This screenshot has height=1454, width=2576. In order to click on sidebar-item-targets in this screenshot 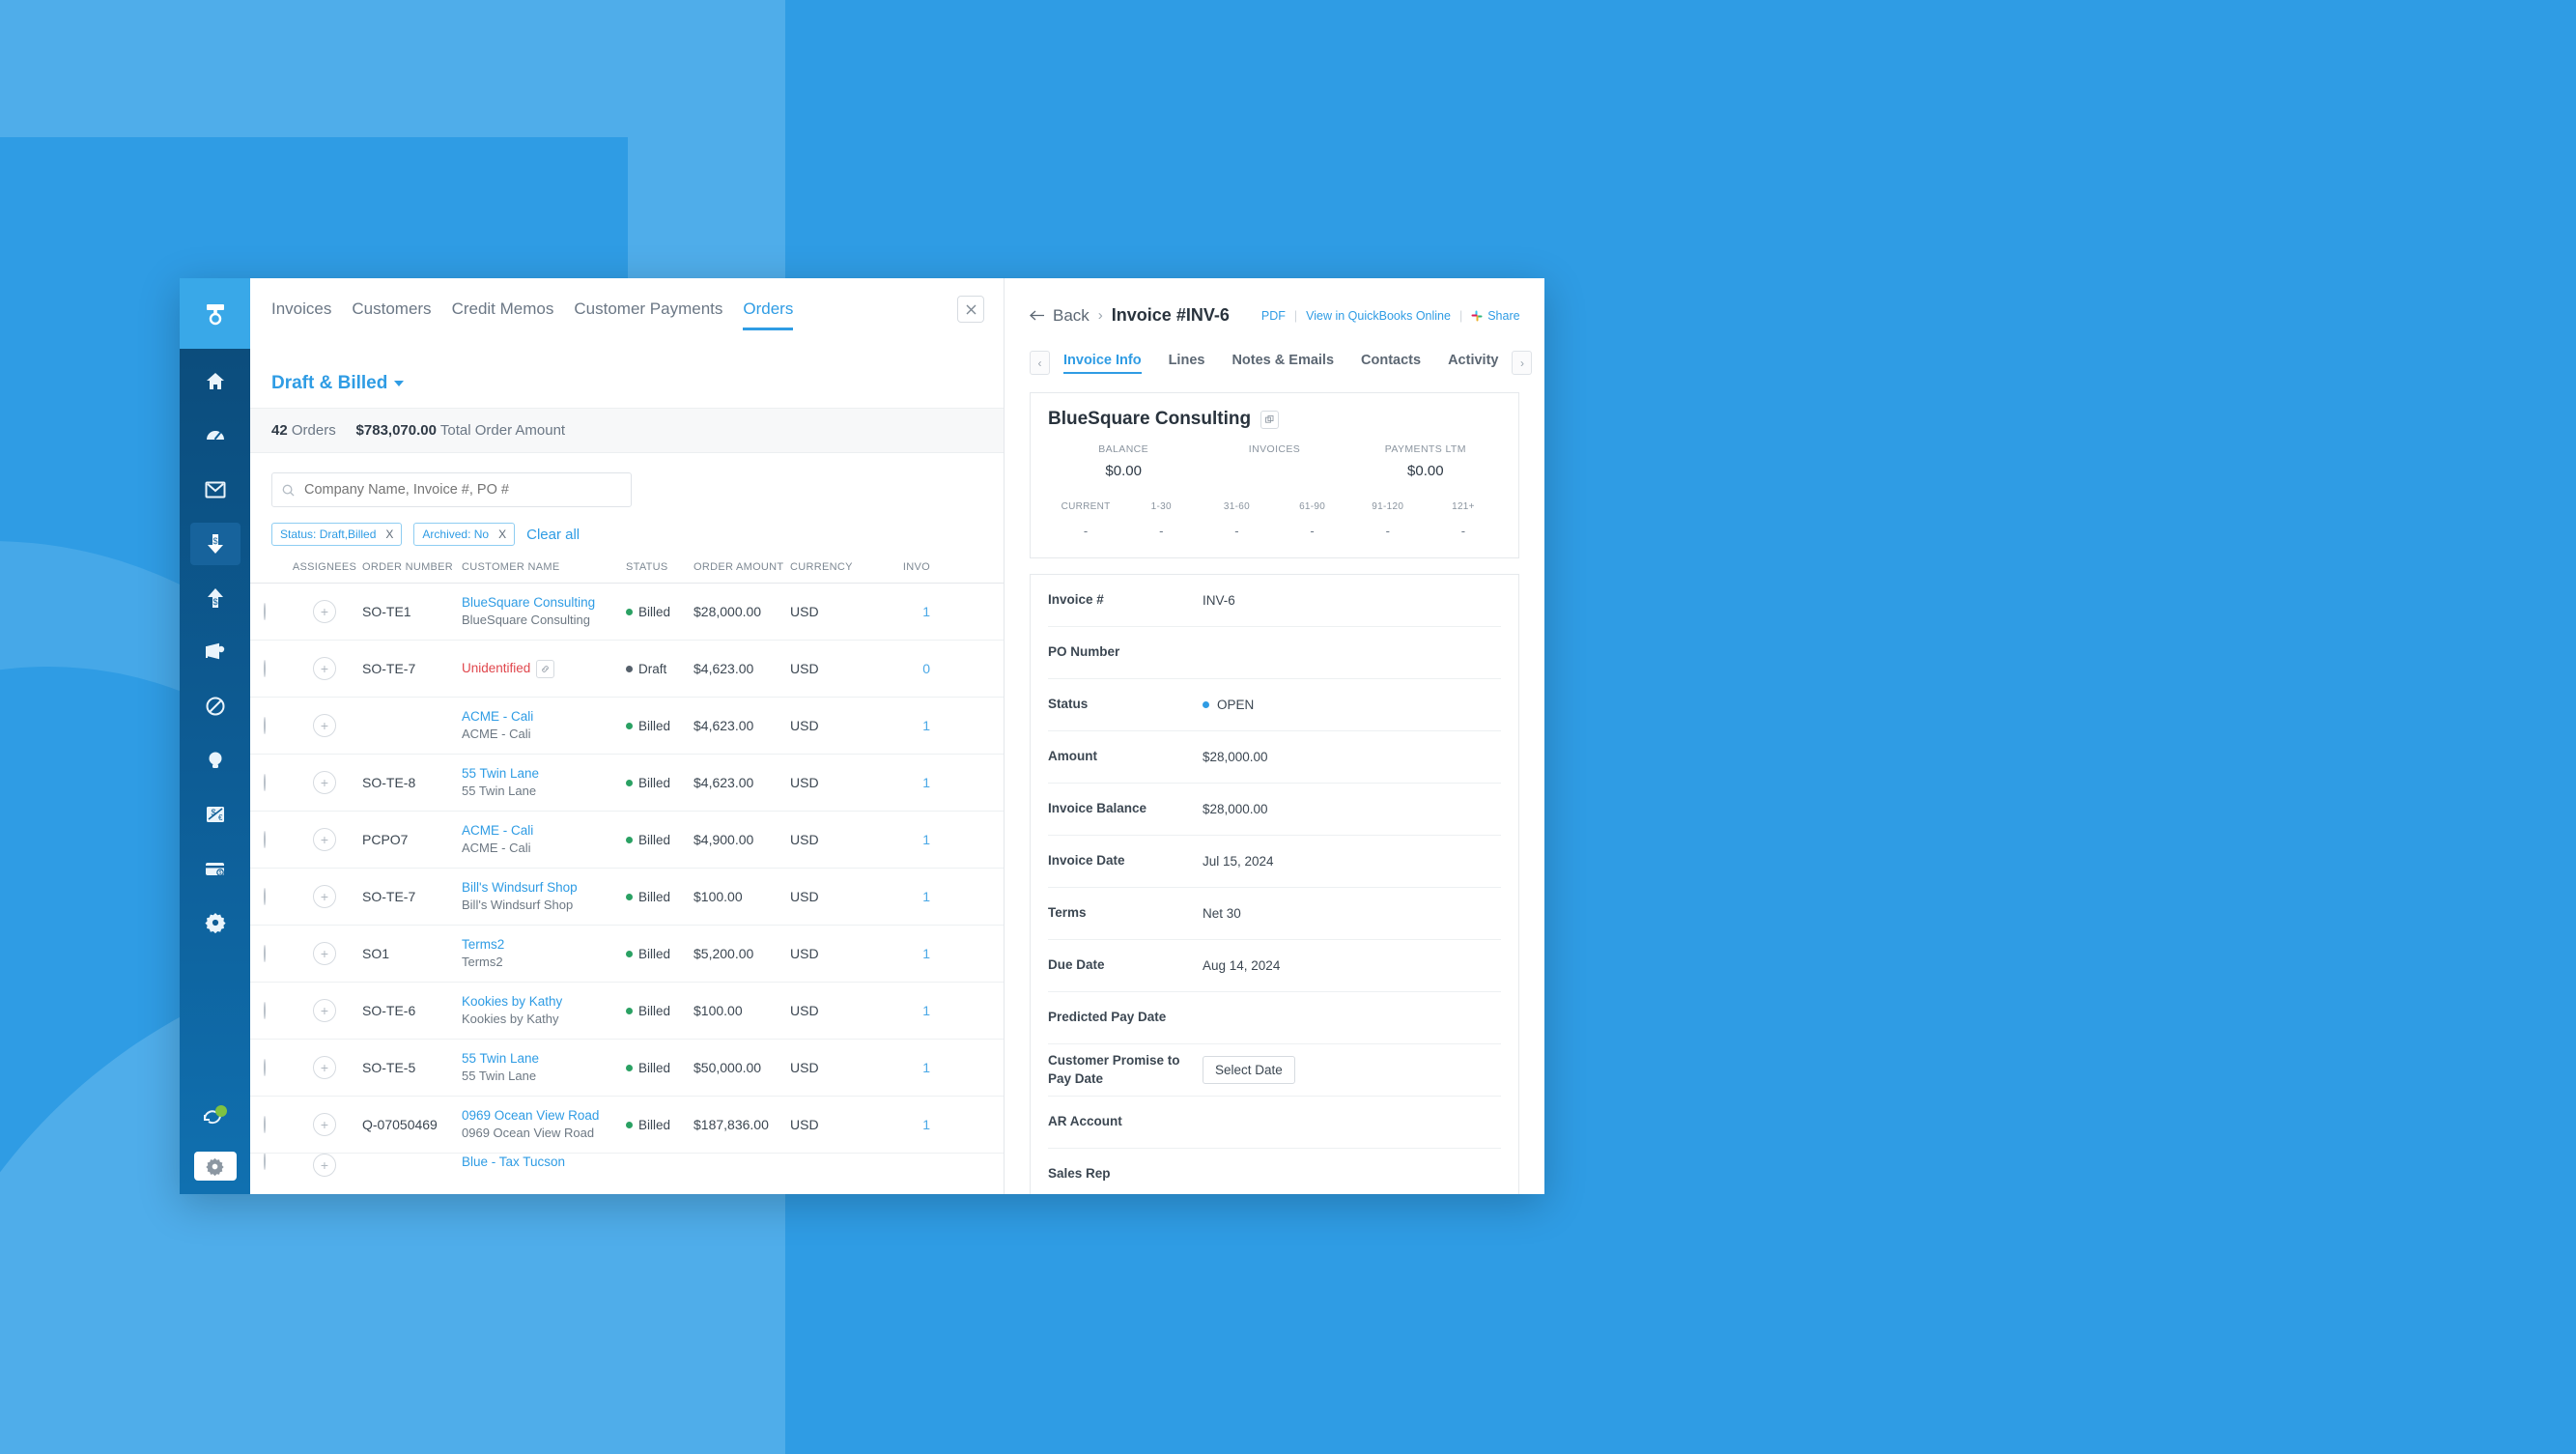, I will do `click(215, 706)`.